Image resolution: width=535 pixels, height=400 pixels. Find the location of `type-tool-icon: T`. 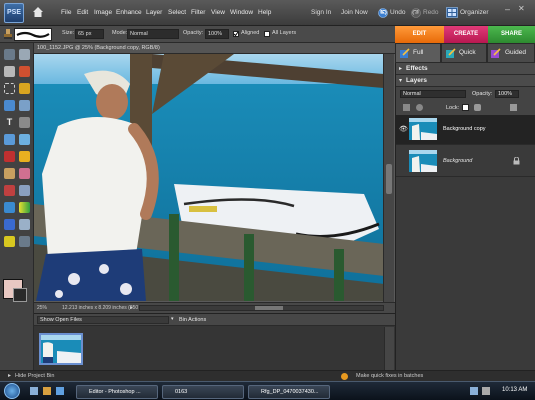

type-tool-icon: T is located at coordinates (9, 122).